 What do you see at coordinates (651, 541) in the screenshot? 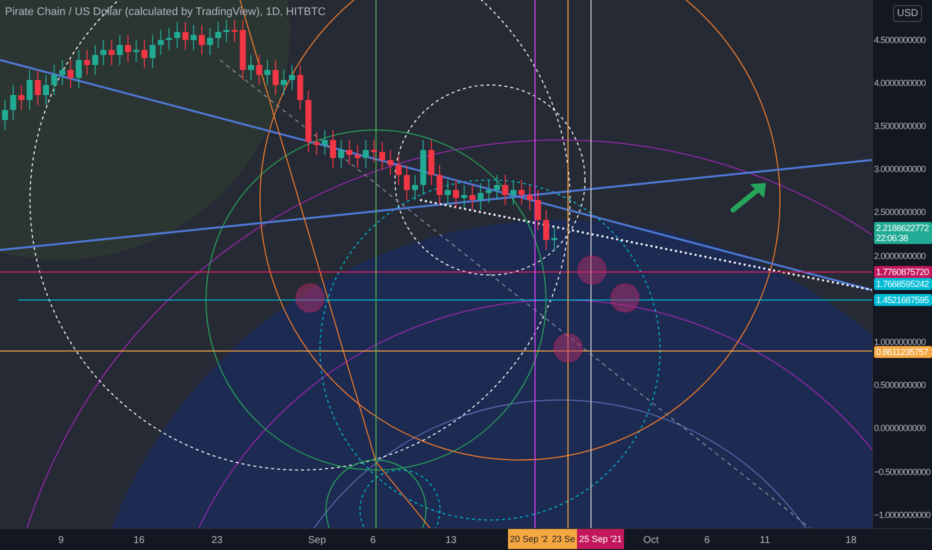
I see `time-axis-label: Oct` at bounding box center [651, 541].